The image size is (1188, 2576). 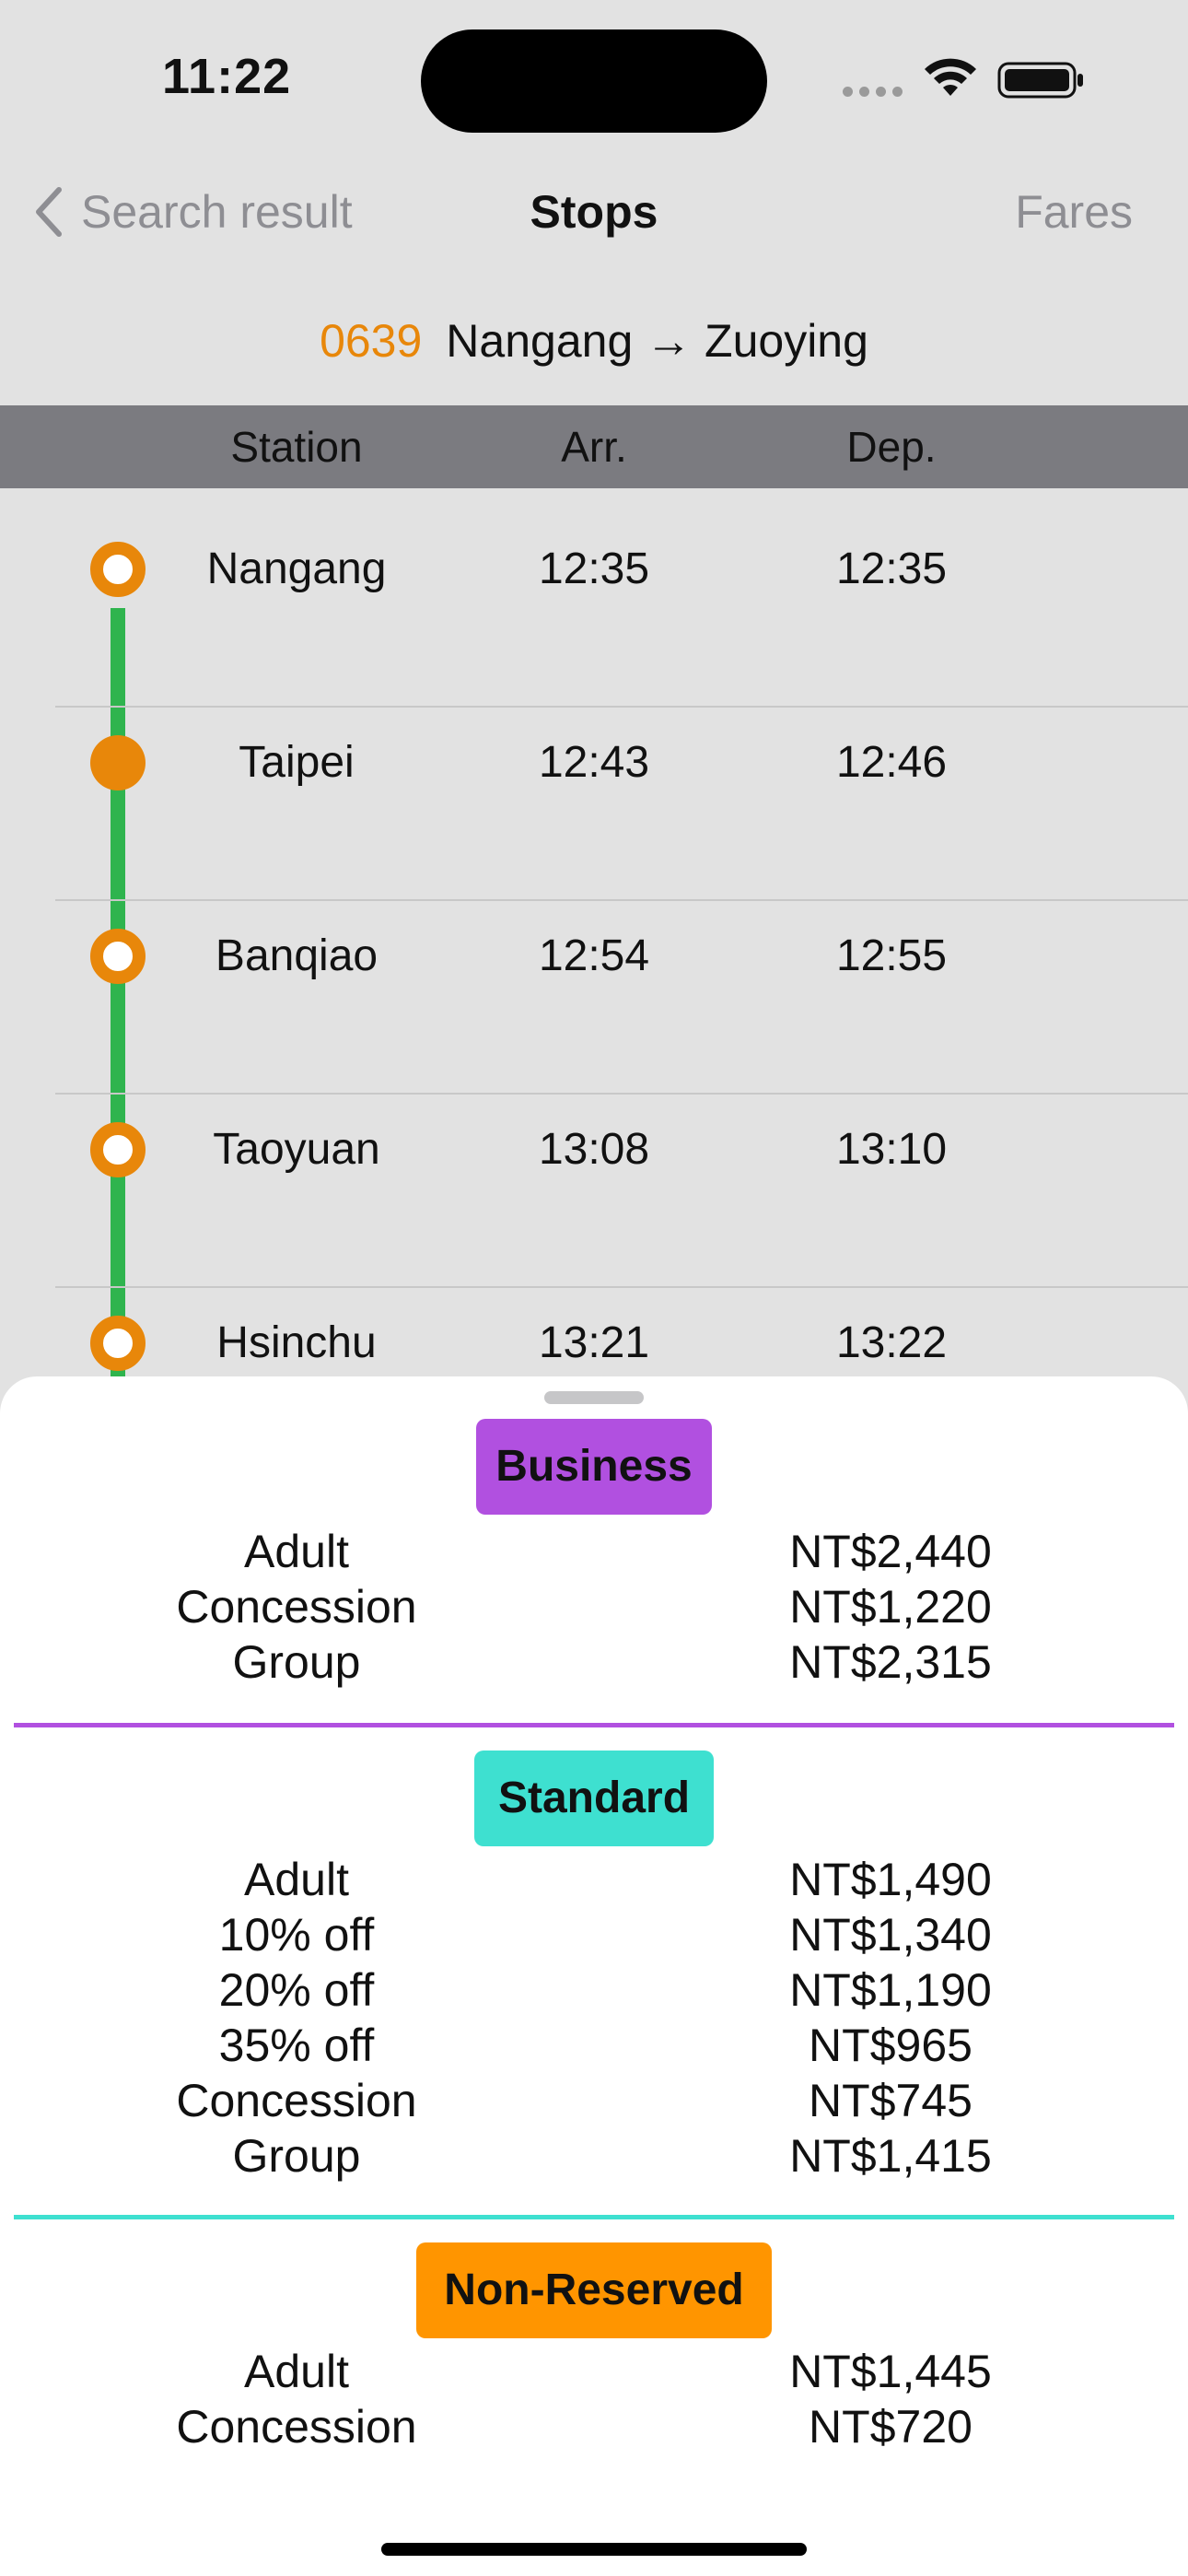 What do you see at coordinates (217, 212) in the screenshot?
I see `back-button-label: Search result` at bounding box center [217, 212].